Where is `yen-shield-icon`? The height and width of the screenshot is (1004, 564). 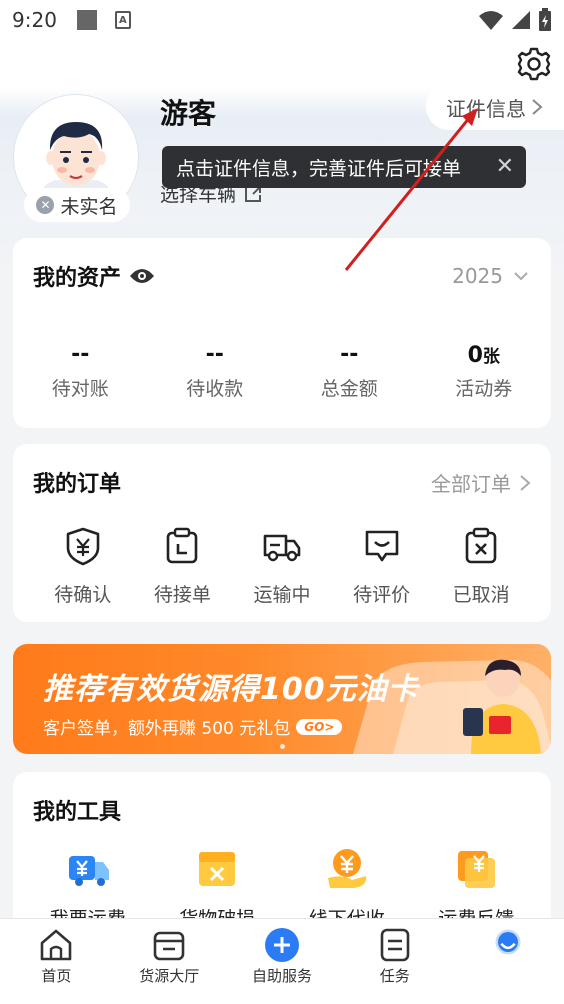
yen-shield-icon is located at coordinates (83, 546).